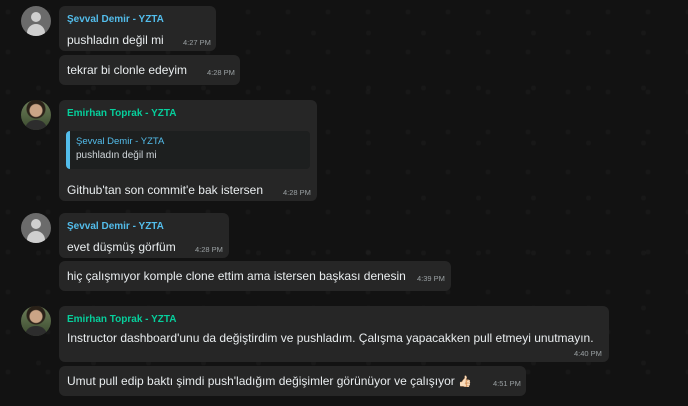  I want to click on message-time: 4:27 PM, so click(197, 42).